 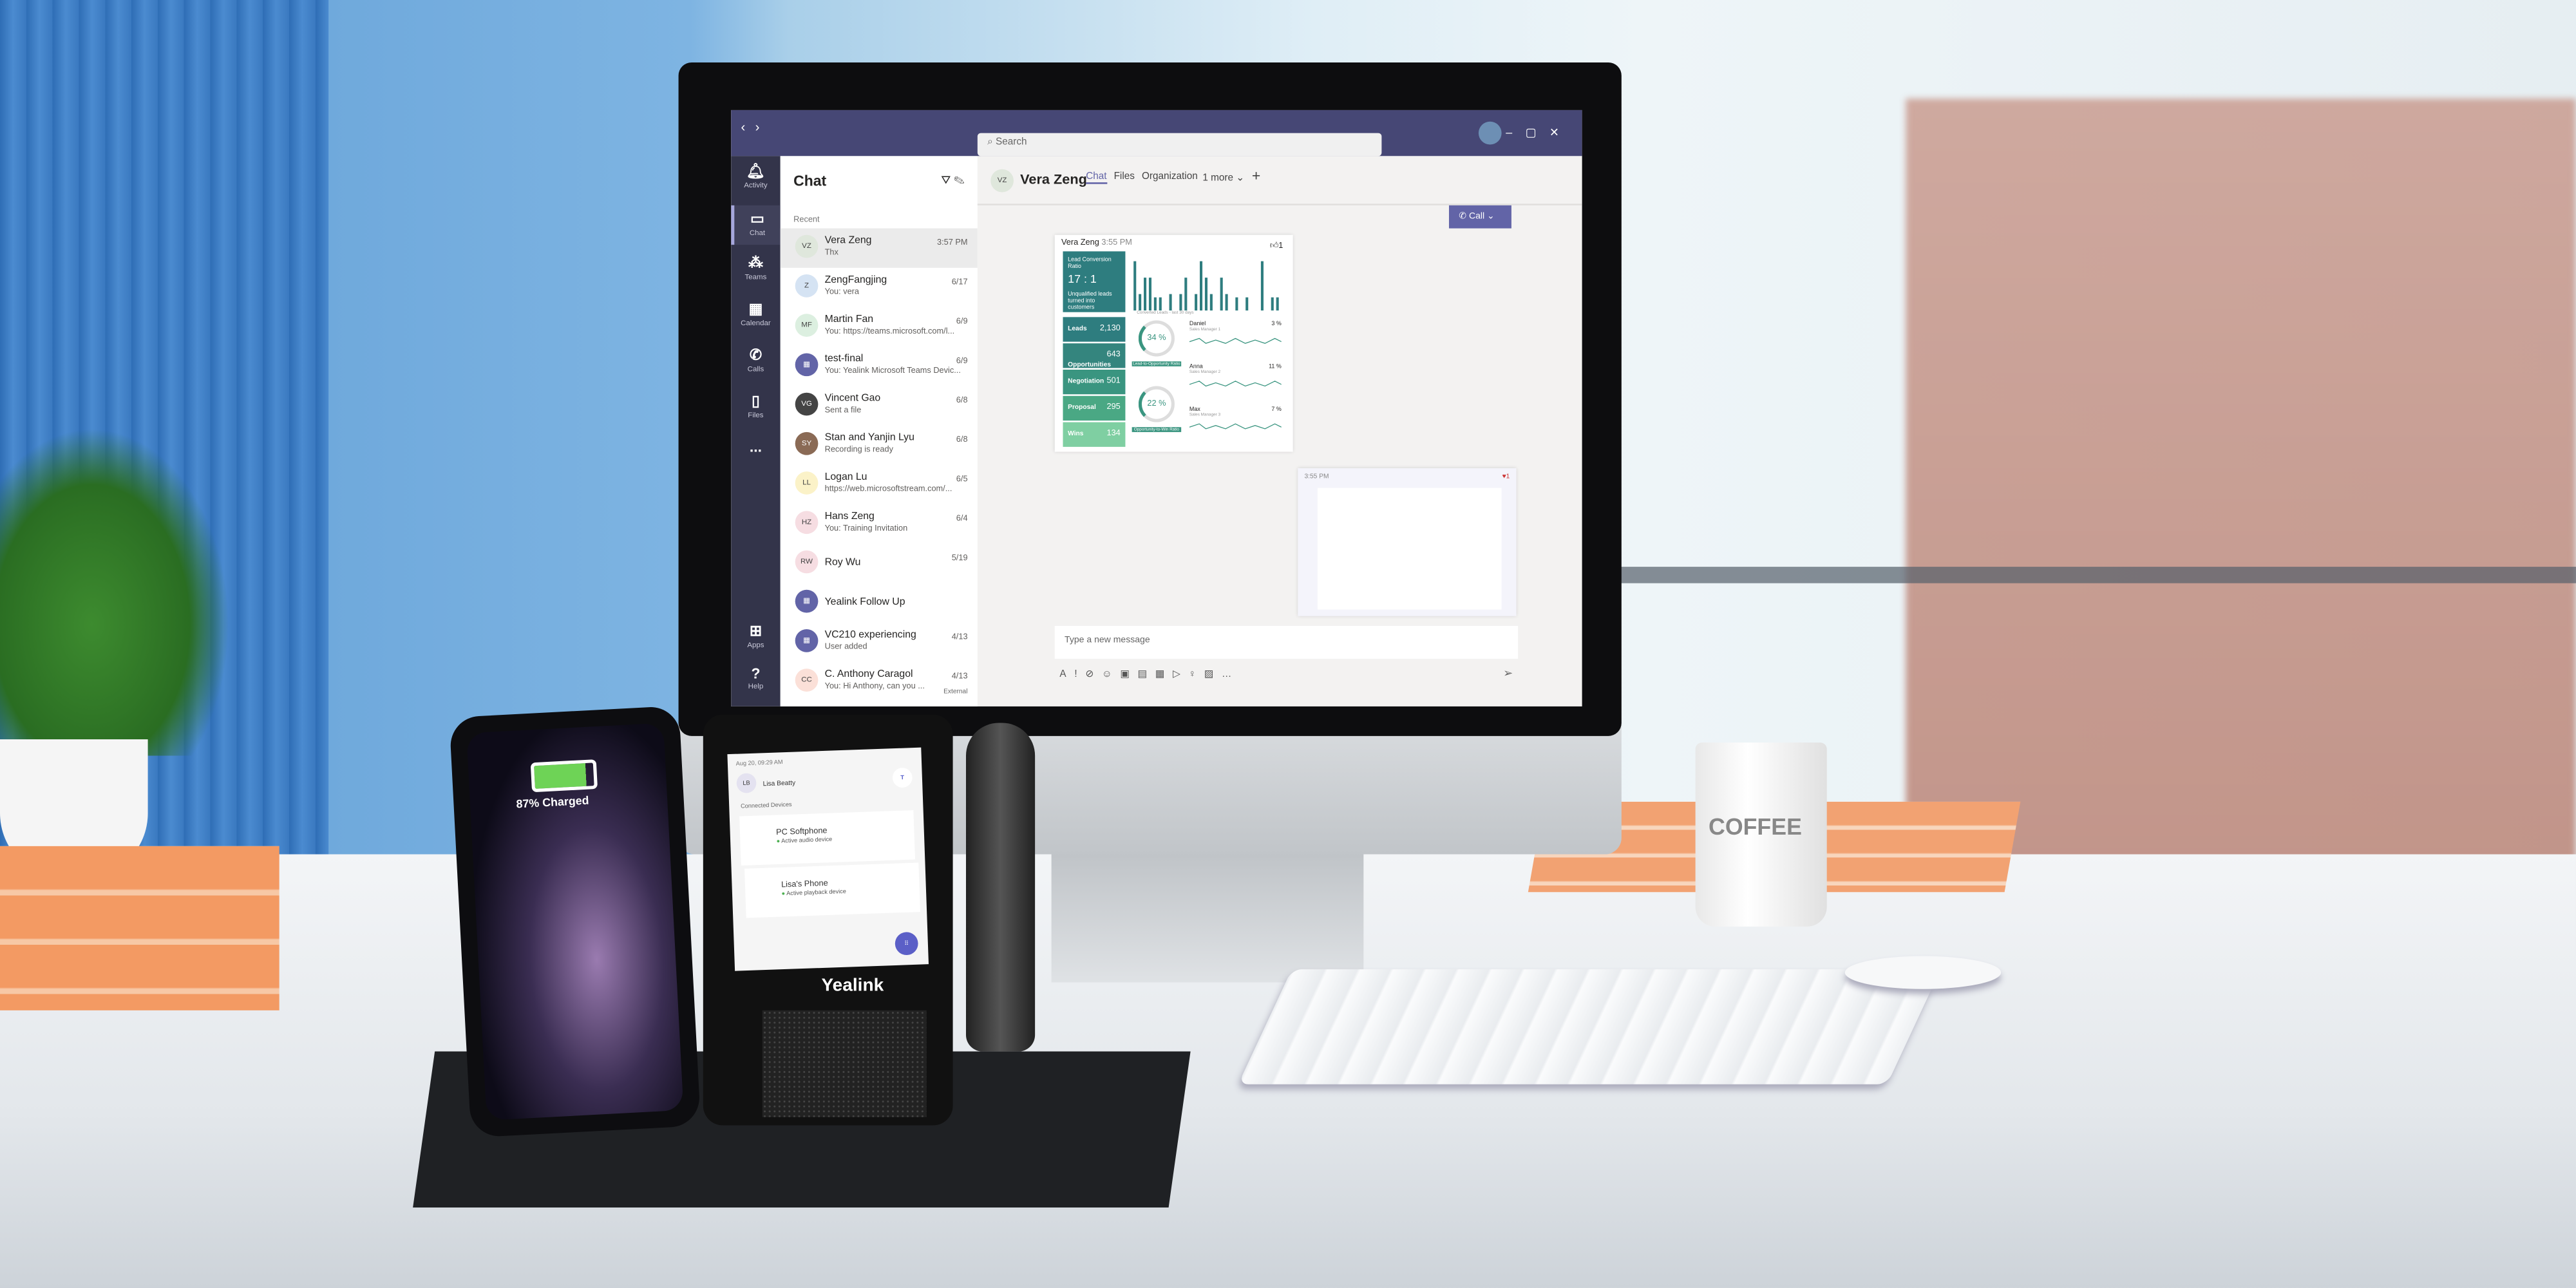 What do you see at coordinates (1287, 642) in the screenshot?
I see `message-input: Type a new message` at bounding box center [1287, 642].